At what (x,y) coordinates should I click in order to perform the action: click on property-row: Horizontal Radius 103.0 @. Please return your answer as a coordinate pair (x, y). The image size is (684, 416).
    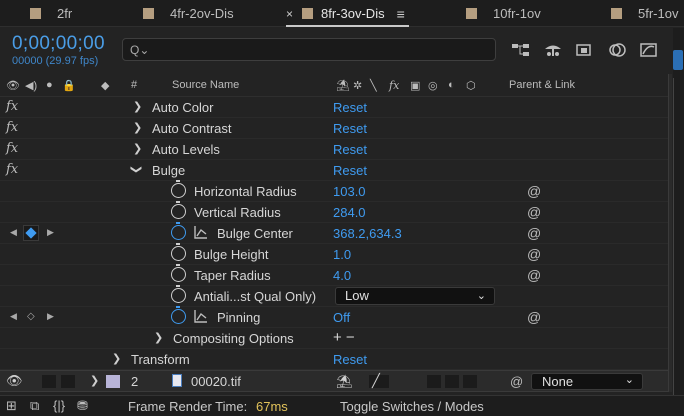
    Looking at the image, I should click on (334, 191).